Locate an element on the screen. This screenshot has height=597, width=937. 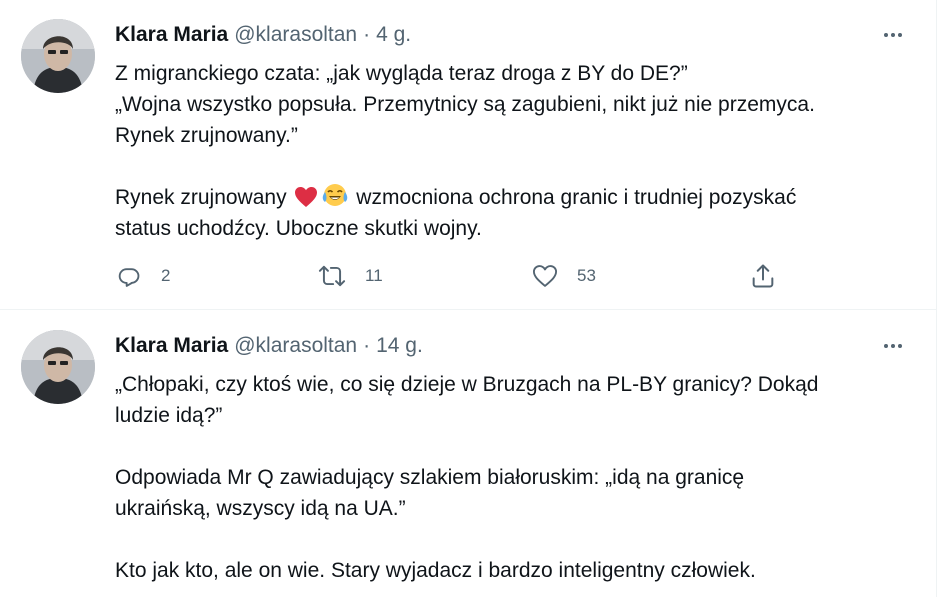
like-button: 53 is located at coordinates (563, 276).